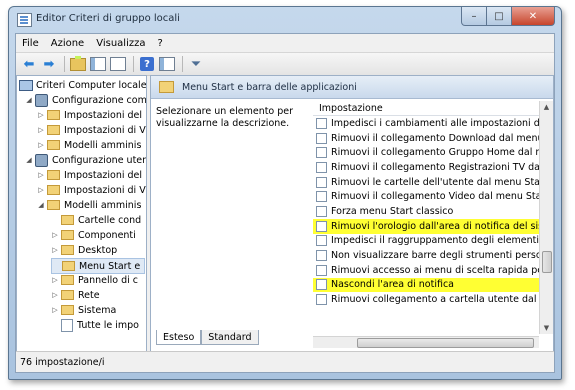 This screenshot has height=390, width=575. What do you see at coordinates (49, 64) in the screenshot?
I see `forward-arrow-icon: ➡` at bounding box center [49, 64].